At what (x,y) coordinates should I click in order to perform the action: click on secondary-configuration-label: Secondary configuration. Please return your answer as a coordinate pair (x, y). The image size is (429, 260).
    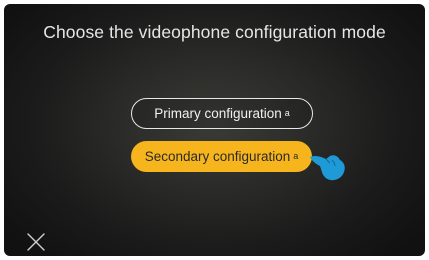
    Looking at the image, I should click on (217, 156).